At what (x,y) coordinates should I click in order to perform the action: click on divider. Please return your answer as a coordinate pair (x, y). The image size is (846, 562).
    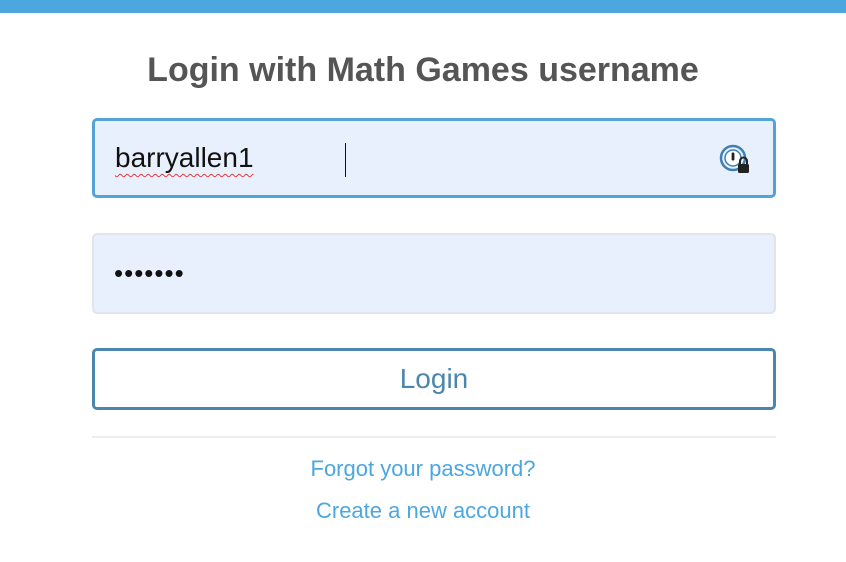
    Looking at the image, I should click on (434, 437).